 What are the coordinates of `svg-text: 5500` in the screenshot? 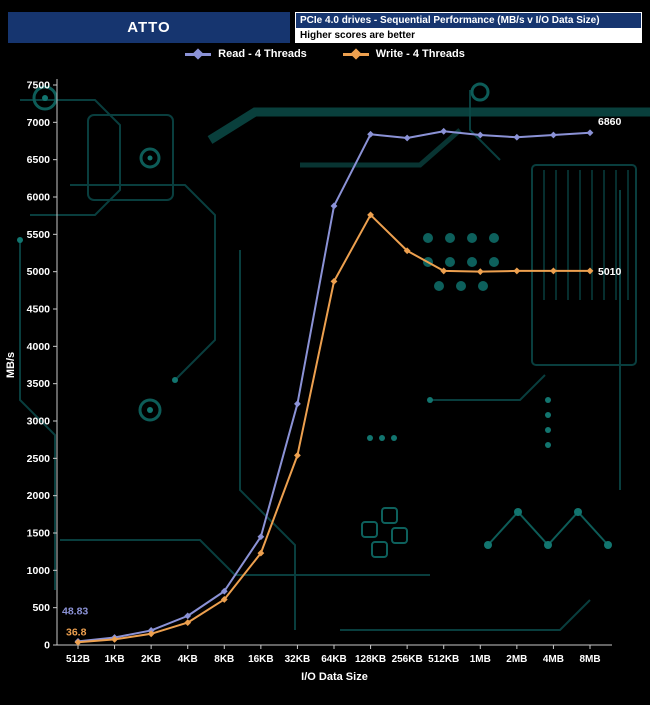 It's located at (39, 235).